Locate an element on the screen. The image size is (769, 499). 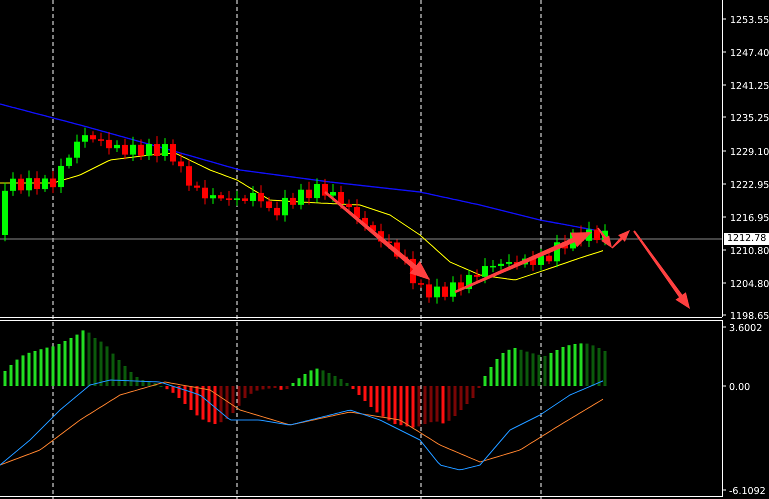
price-axis-label: 1216.95 is located at coordinates (749, 218).